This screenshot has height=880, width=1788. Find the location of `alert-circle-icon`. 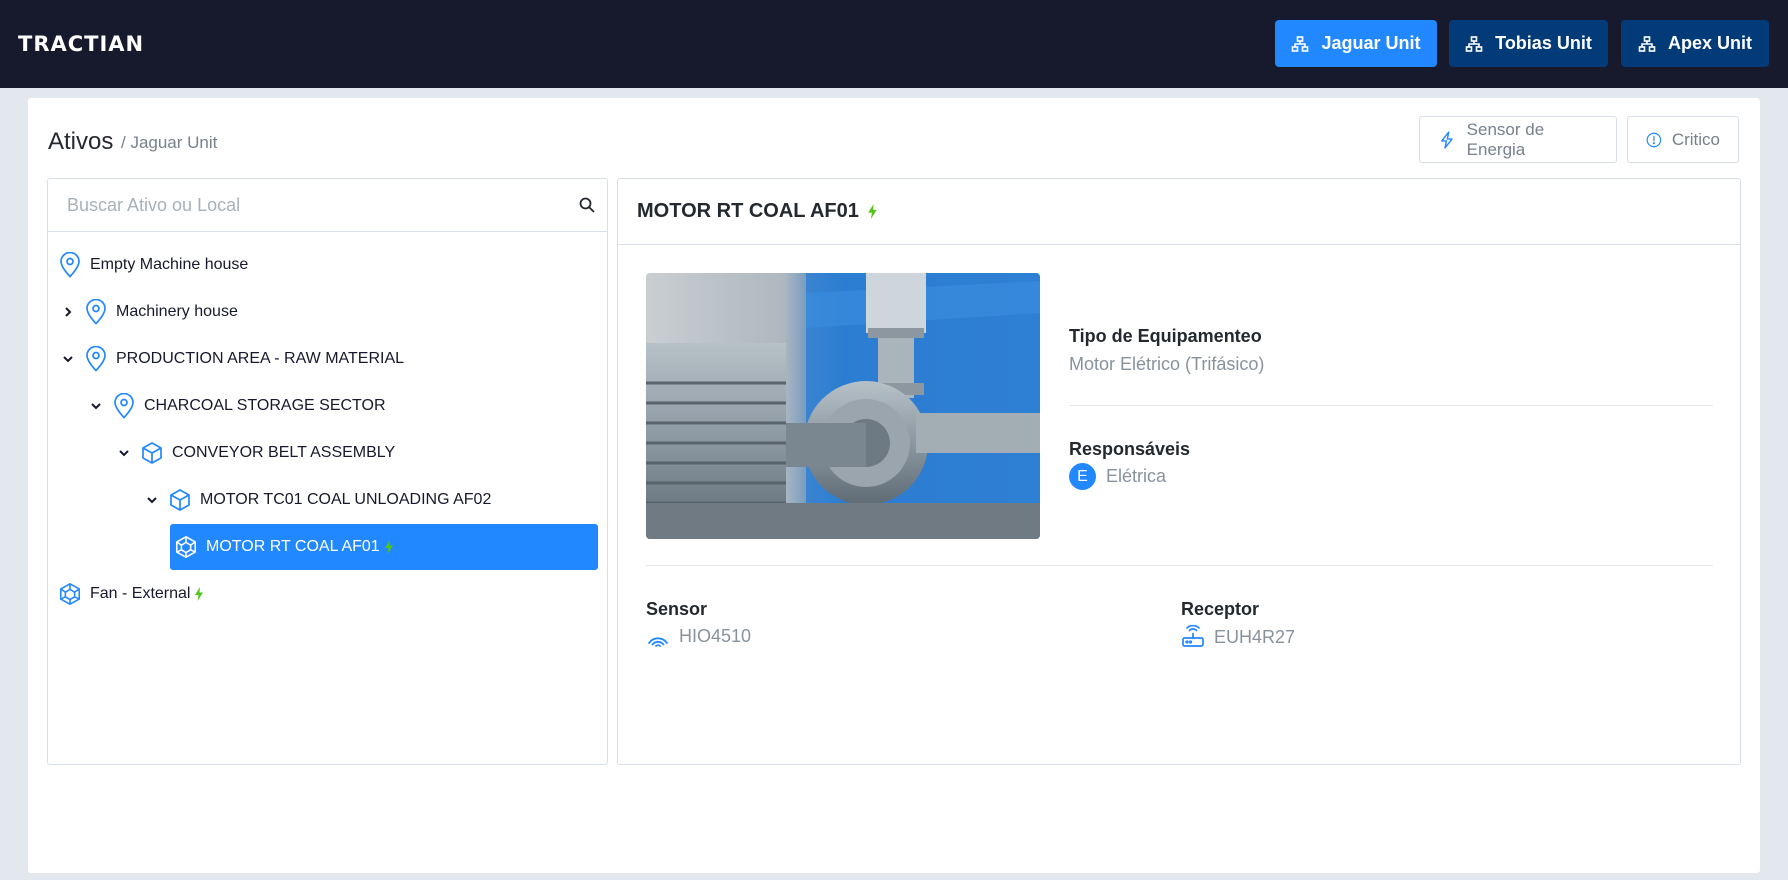

alert-circle-icon is located at coordinates (1654, 139).